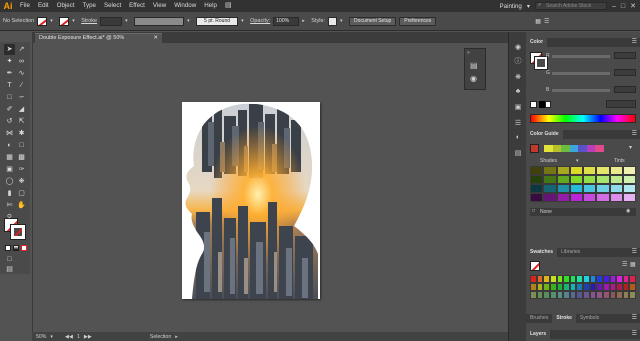  What do you see at coordinates (518, 137) in the screenshot?
I see `transparency-panel-icon: ◐` at bounding box center [518, 137].